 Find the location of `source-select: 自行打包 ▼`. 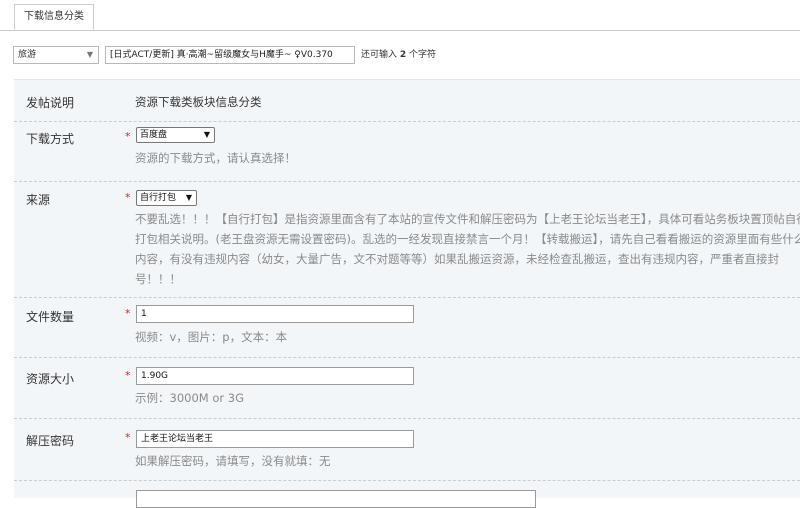

source-select: 自行打包 ▼ is located at coordinates (166, 198).